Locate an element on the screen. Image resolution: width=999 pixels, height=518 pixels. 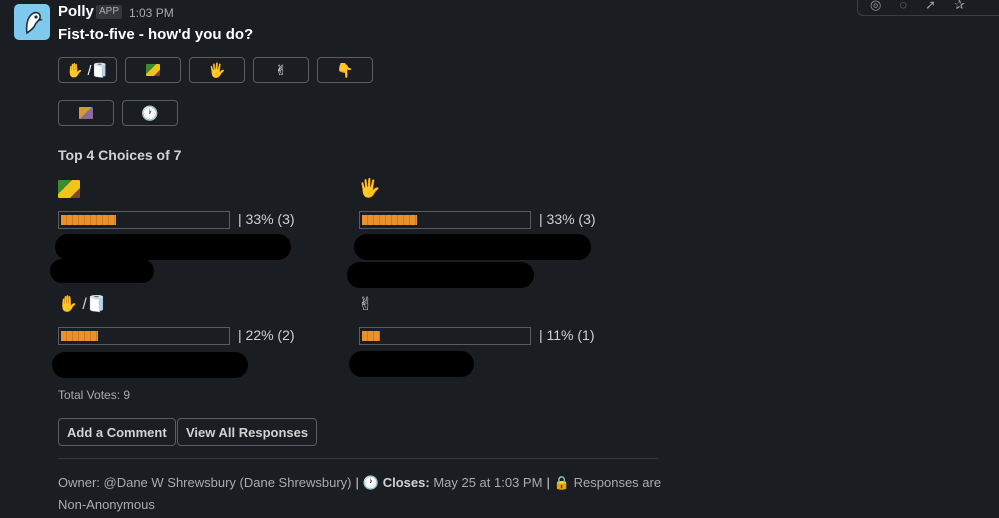
vote-button-hand-toilet-paper: ✋ /🧻 is located at coordinates (87, 70).